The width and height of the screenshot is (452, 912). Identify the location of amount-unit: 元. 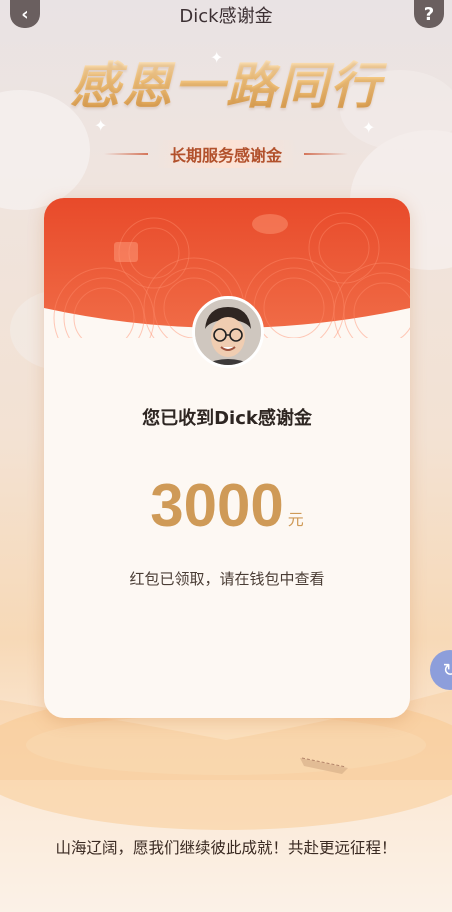
(295, 519).